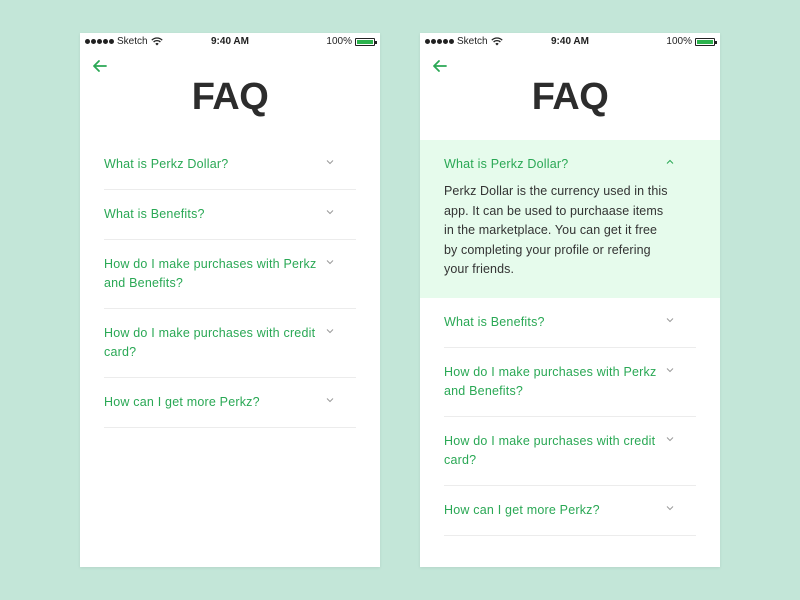 Image resolution: width=800 pixels, height=600 pixels. What do you see at coordinates (670, 162) in the screenshot?
I see `chevron-up-icon` at bounding box center [670, 162].